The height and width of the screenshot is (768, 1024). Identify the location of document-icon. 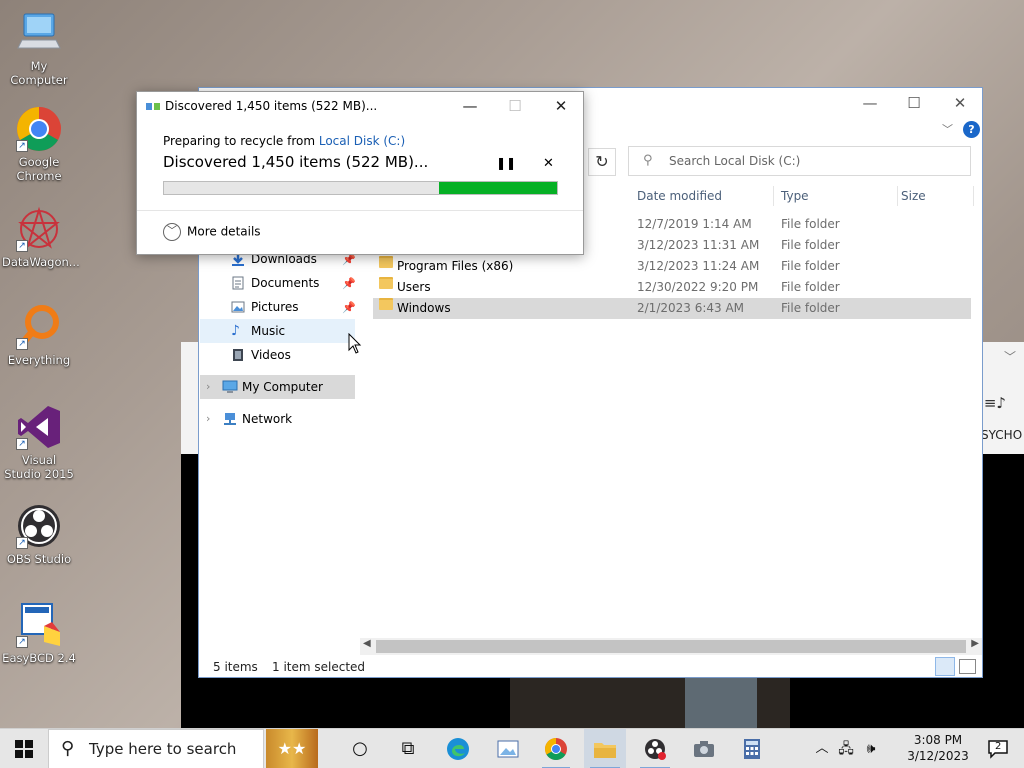
(238, 283).